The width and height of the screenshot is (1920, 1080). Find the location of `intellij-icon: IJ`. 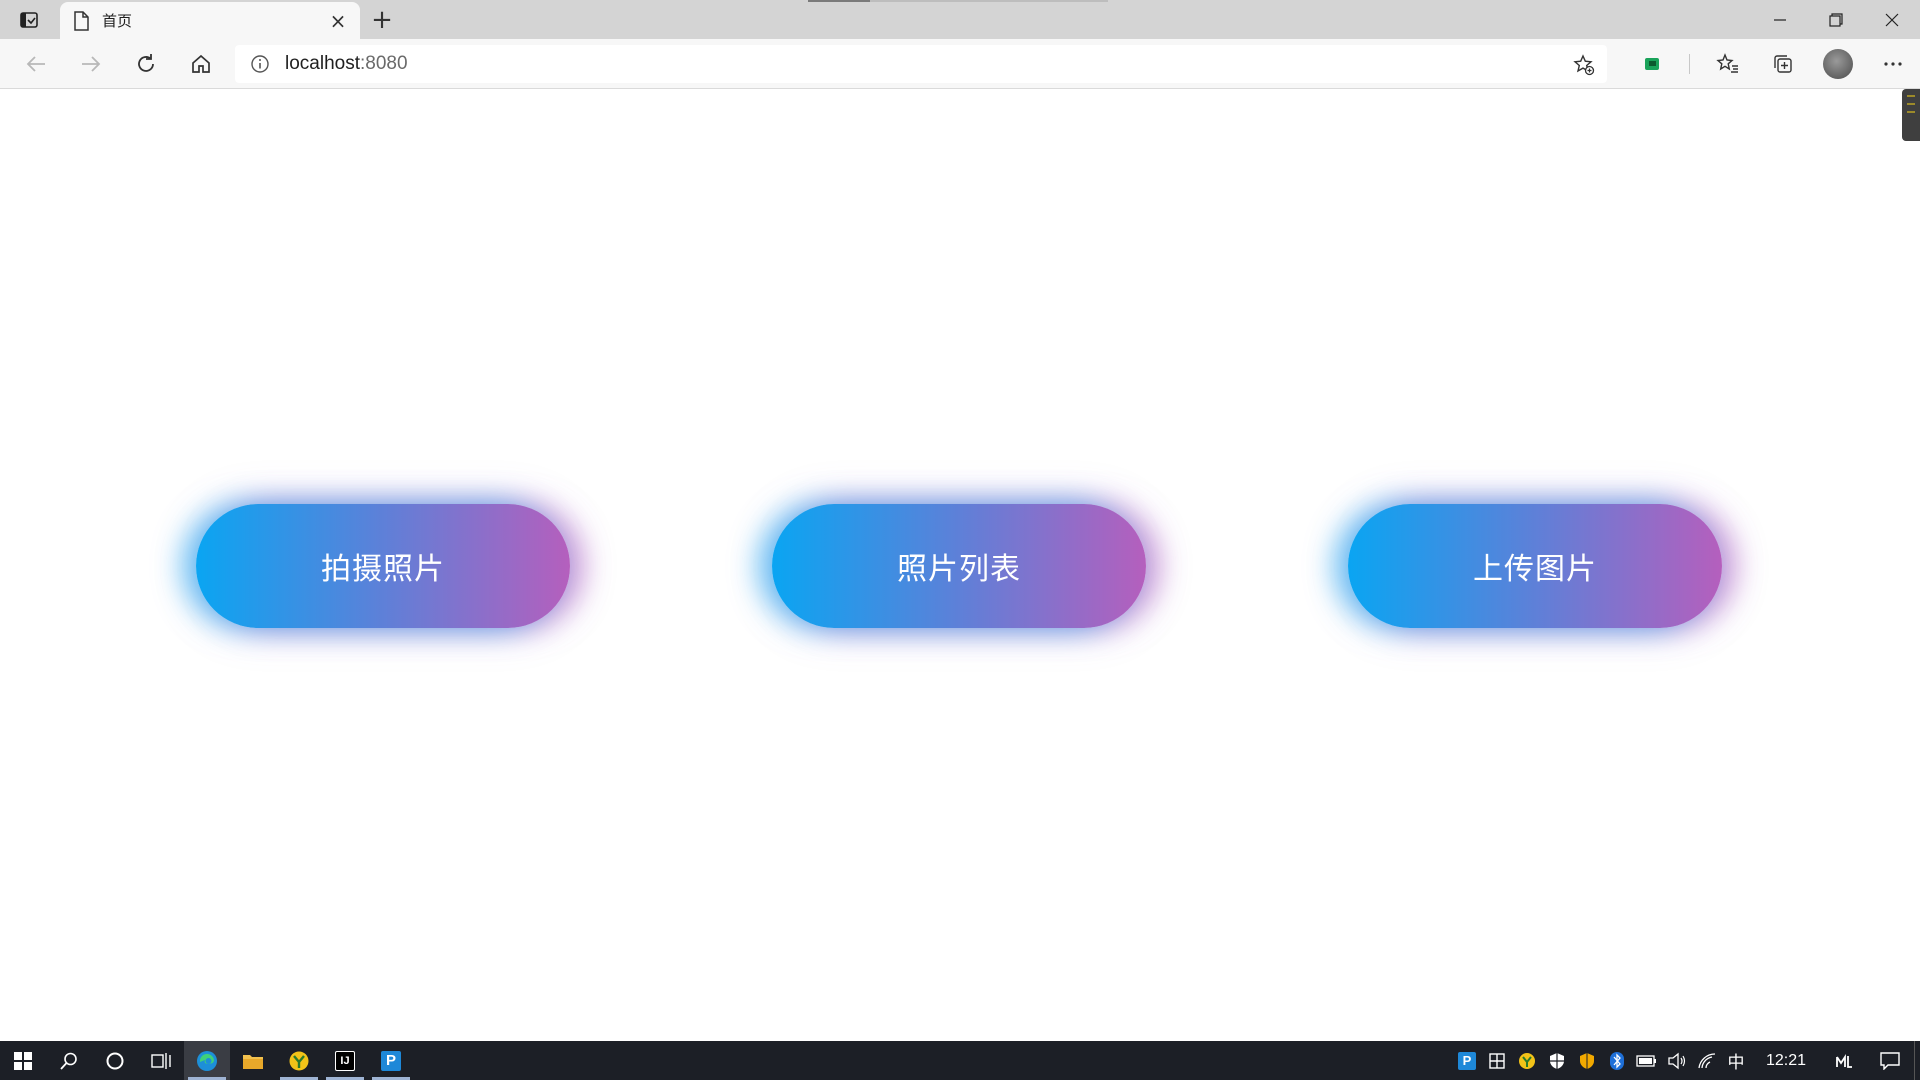

intellij-icon: IJ is located at coordinates (345, 1060).